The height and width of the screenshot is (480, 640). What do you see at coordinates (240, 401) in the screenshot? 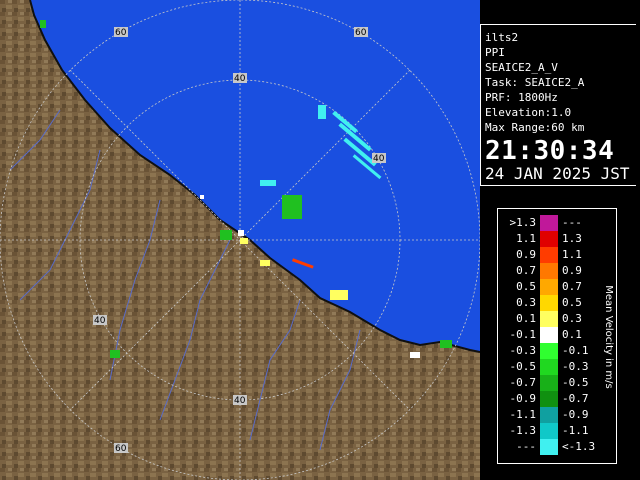
I see `ring-label-40-s: 40` at bounding box center [240, 401].